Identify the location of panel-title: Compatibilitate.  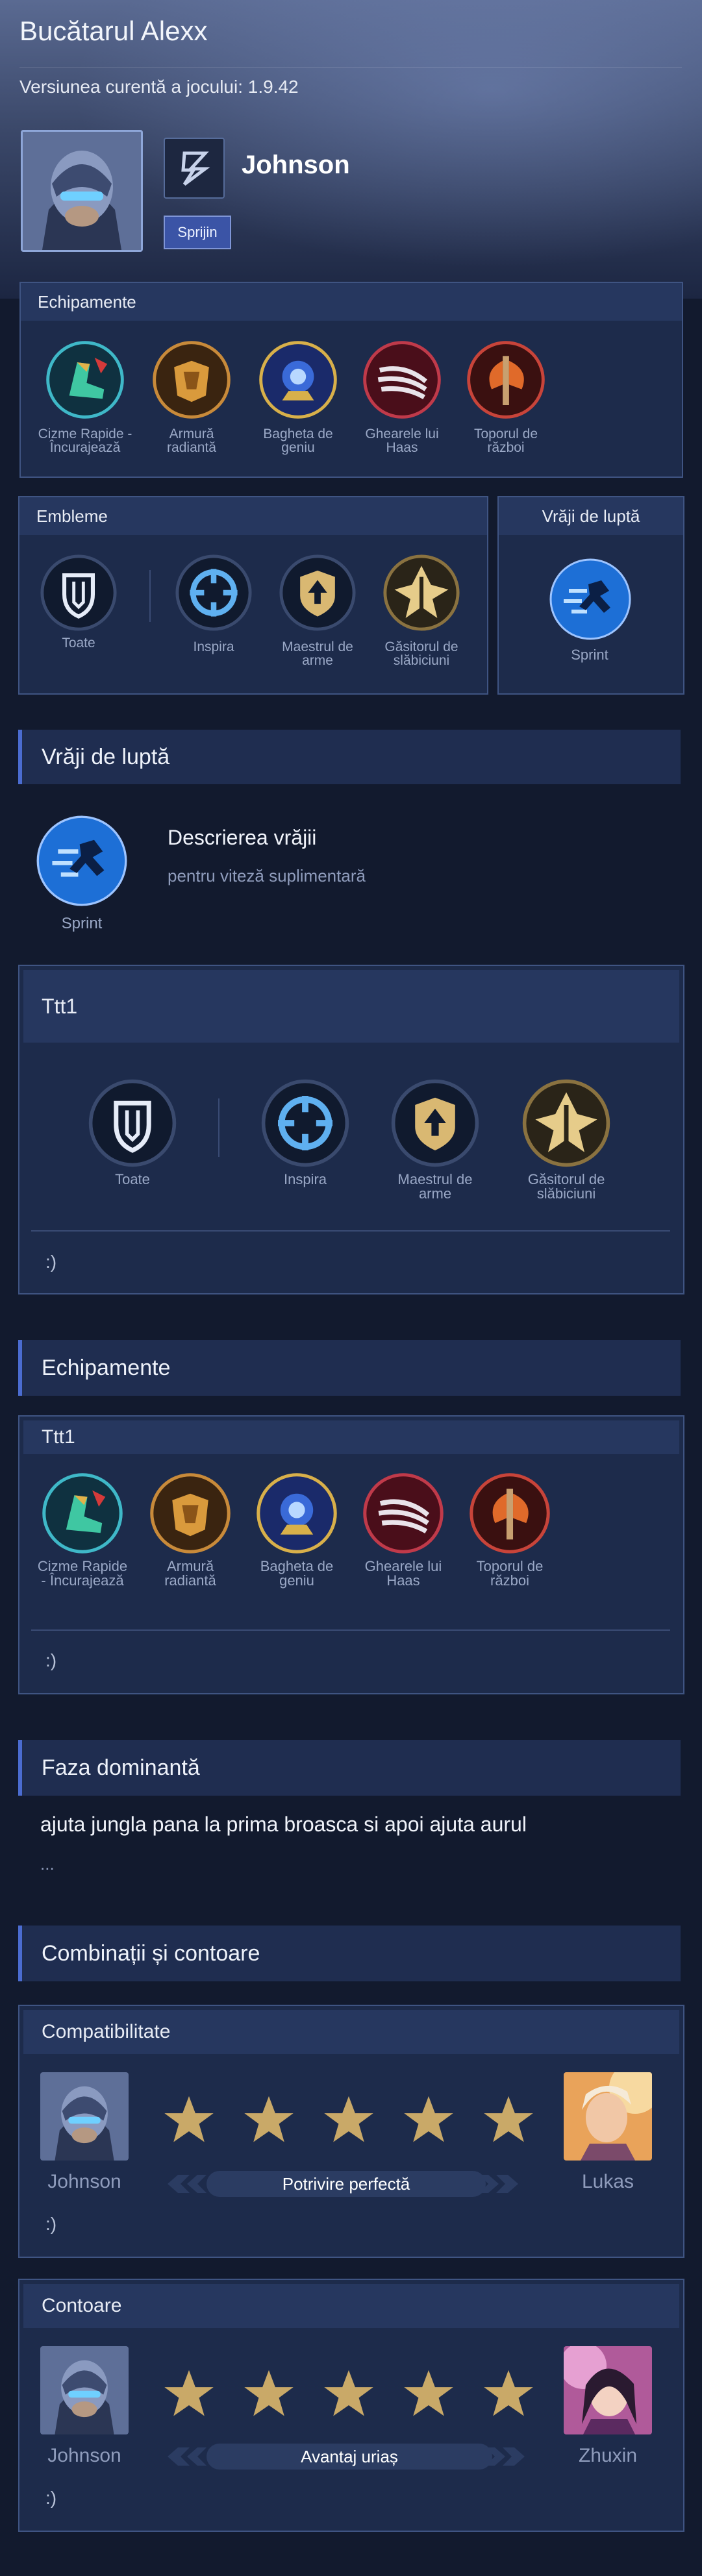
(106, 2031).